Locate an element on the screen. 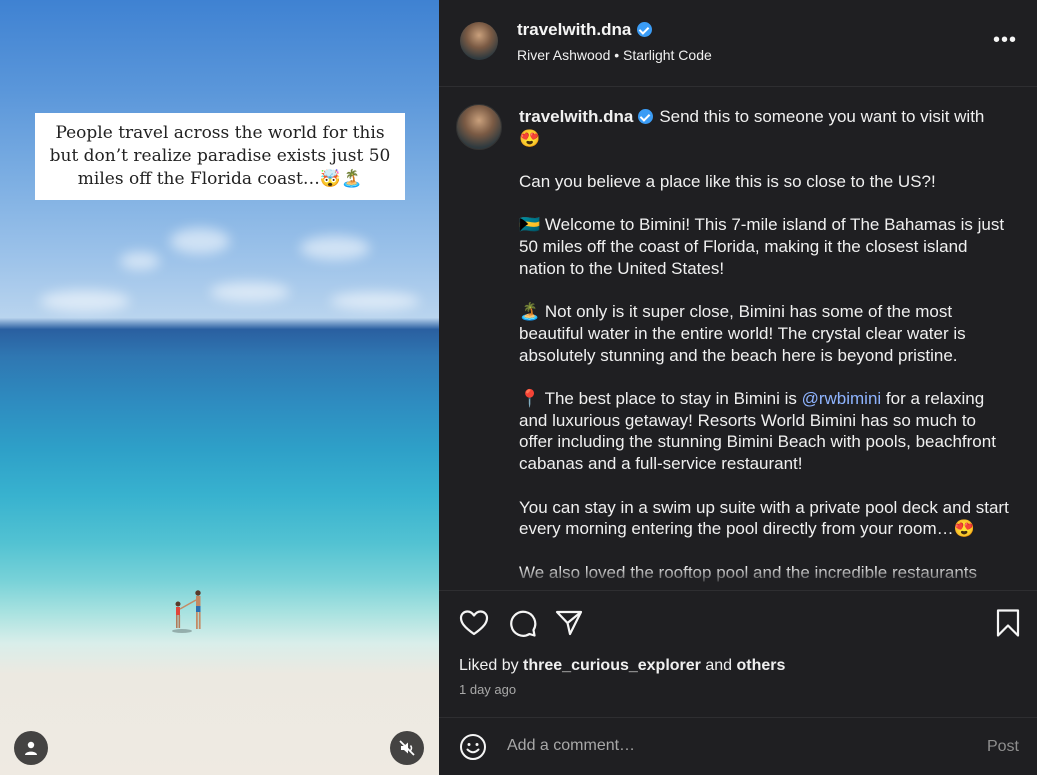  muted-speaker-icon is located at coordinates (407, 748).